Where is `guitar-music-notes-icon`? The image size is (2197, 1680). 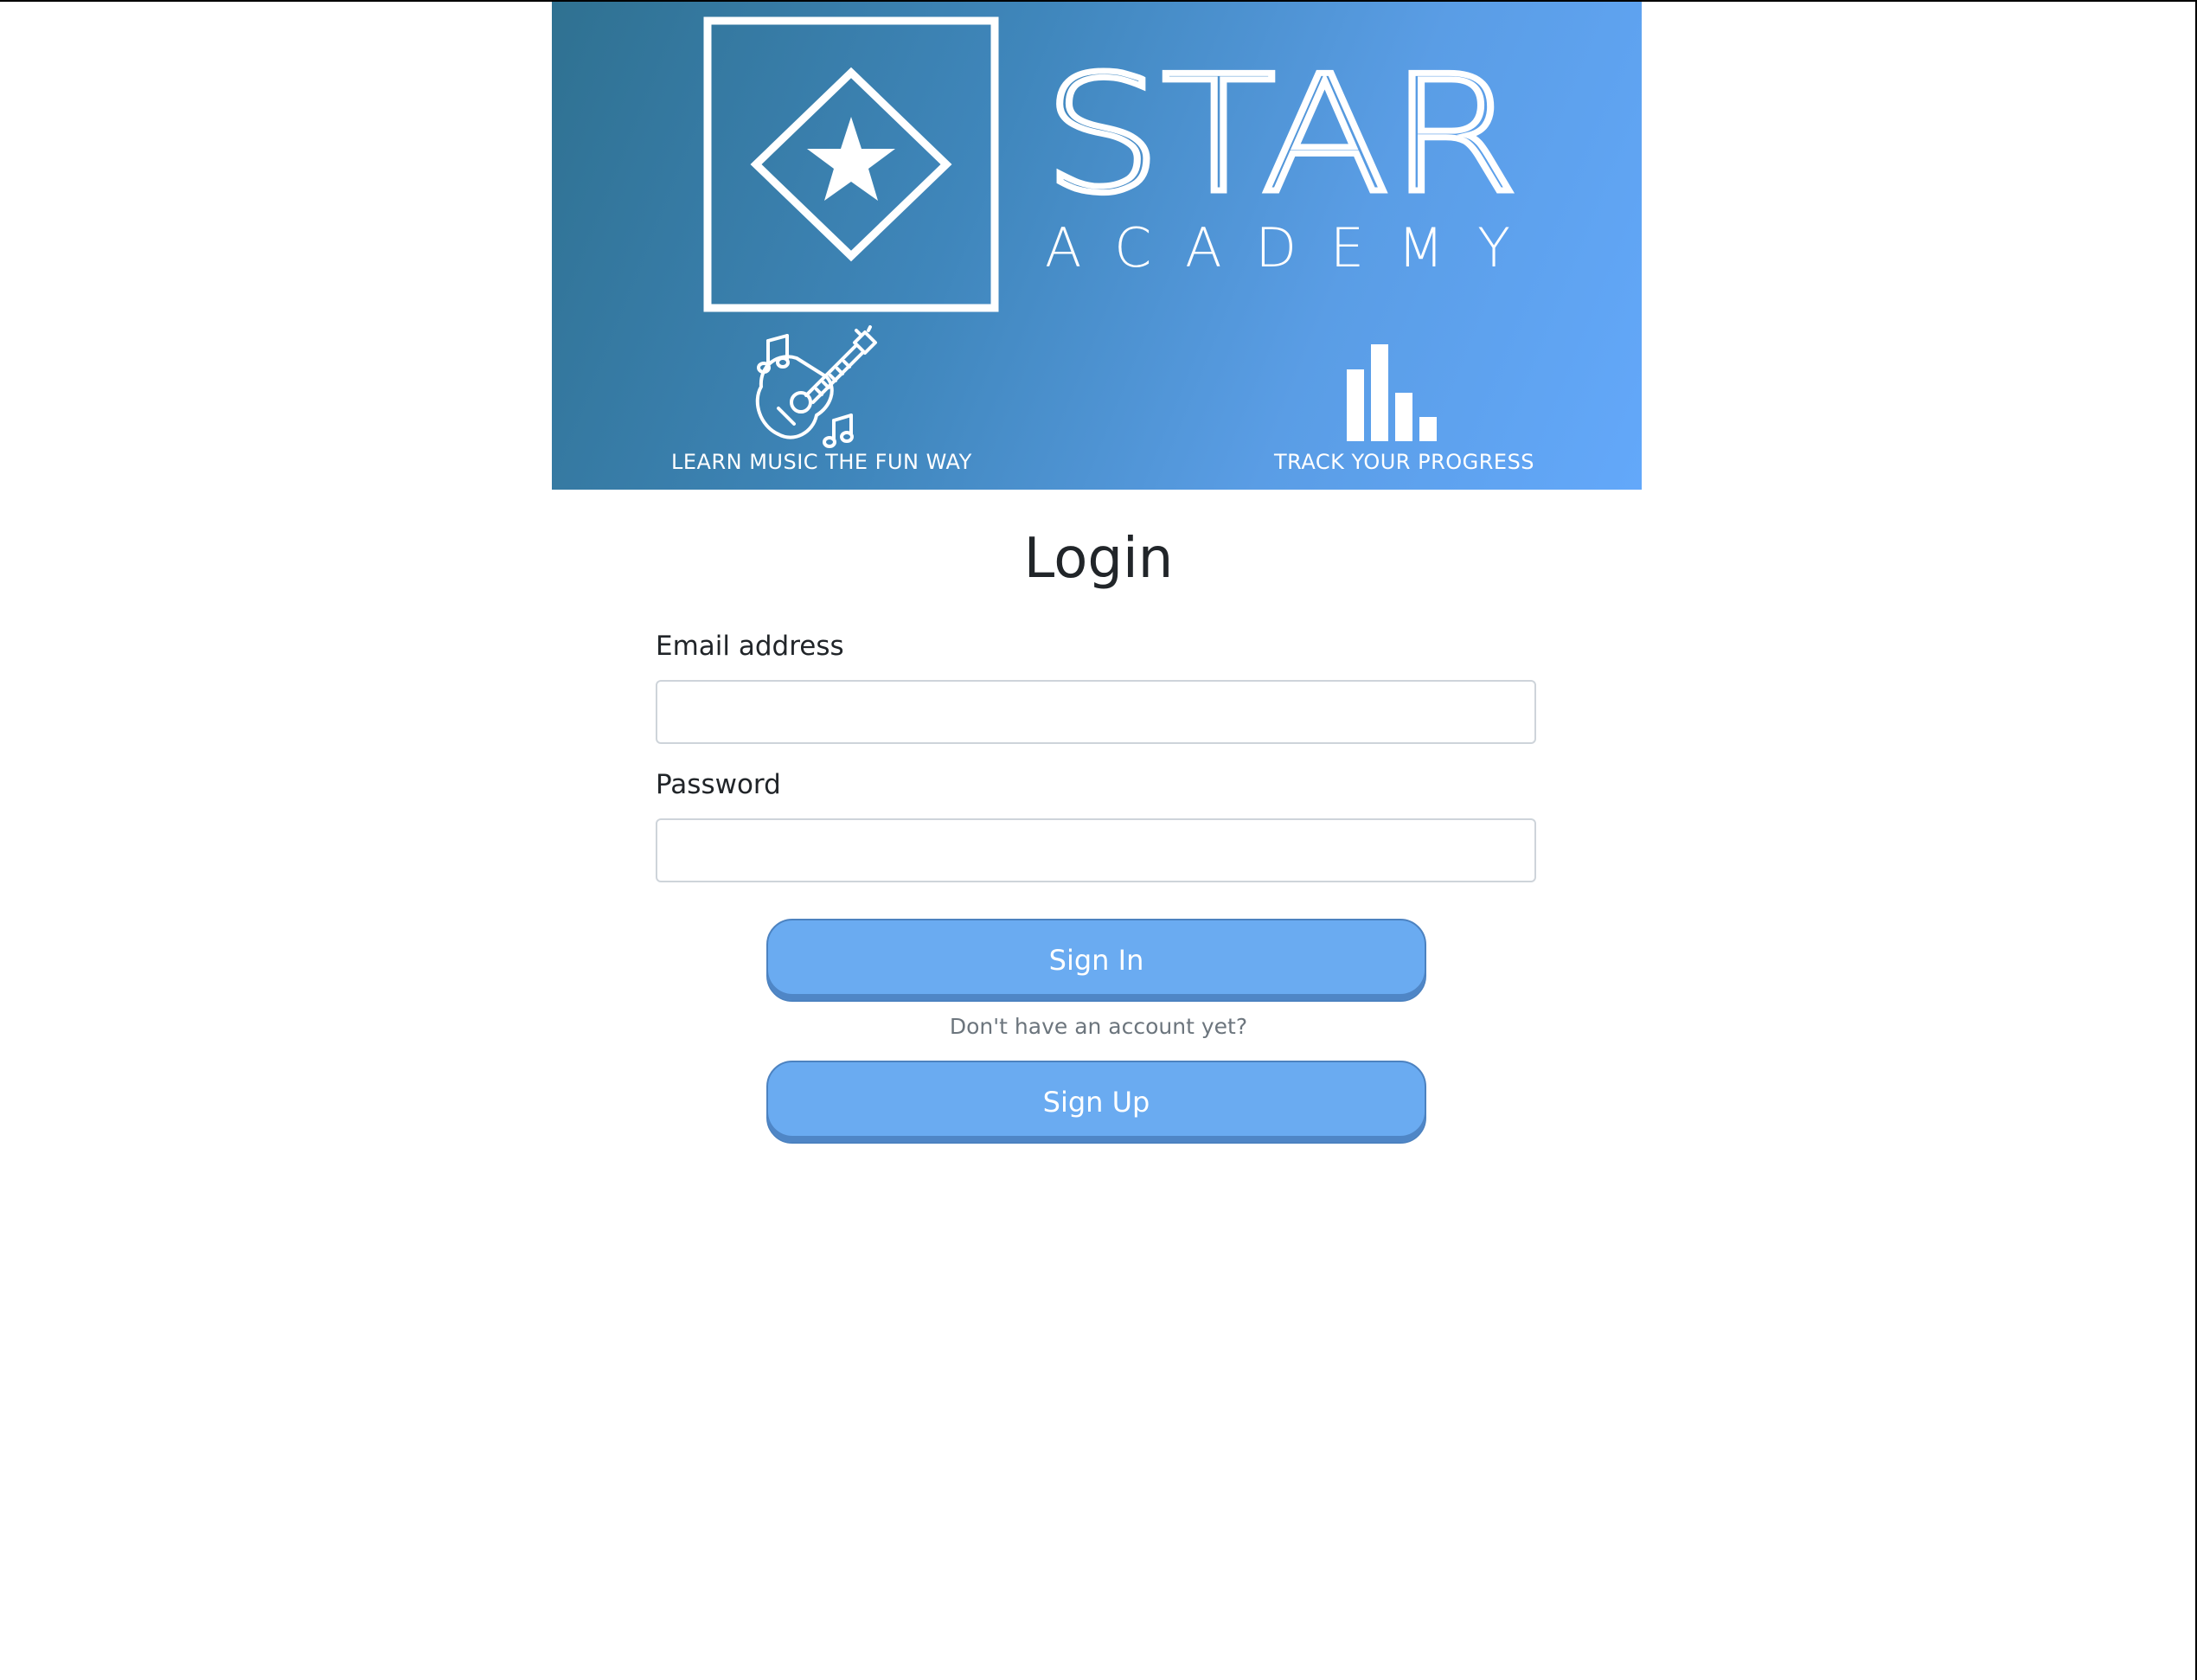 guitar-music-notes-icon is located at coordinates (816, 386).